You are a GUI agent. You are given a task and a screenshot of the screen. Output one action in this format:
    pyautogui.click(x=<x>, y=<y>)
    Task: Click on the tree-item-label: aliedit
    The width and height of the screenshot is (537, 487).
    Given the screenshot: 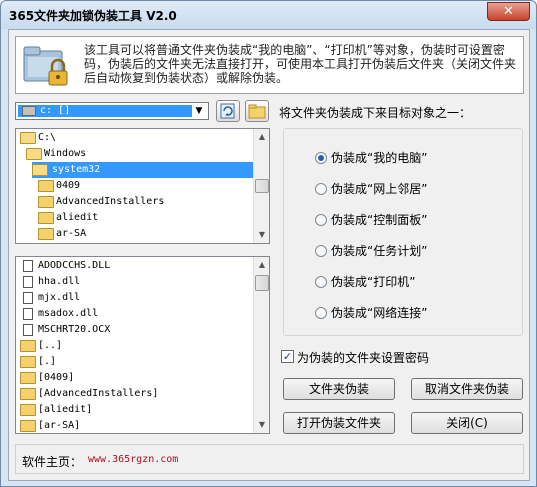 What is the action you would take?
    pyautogui.click(x=77, y=217)
    